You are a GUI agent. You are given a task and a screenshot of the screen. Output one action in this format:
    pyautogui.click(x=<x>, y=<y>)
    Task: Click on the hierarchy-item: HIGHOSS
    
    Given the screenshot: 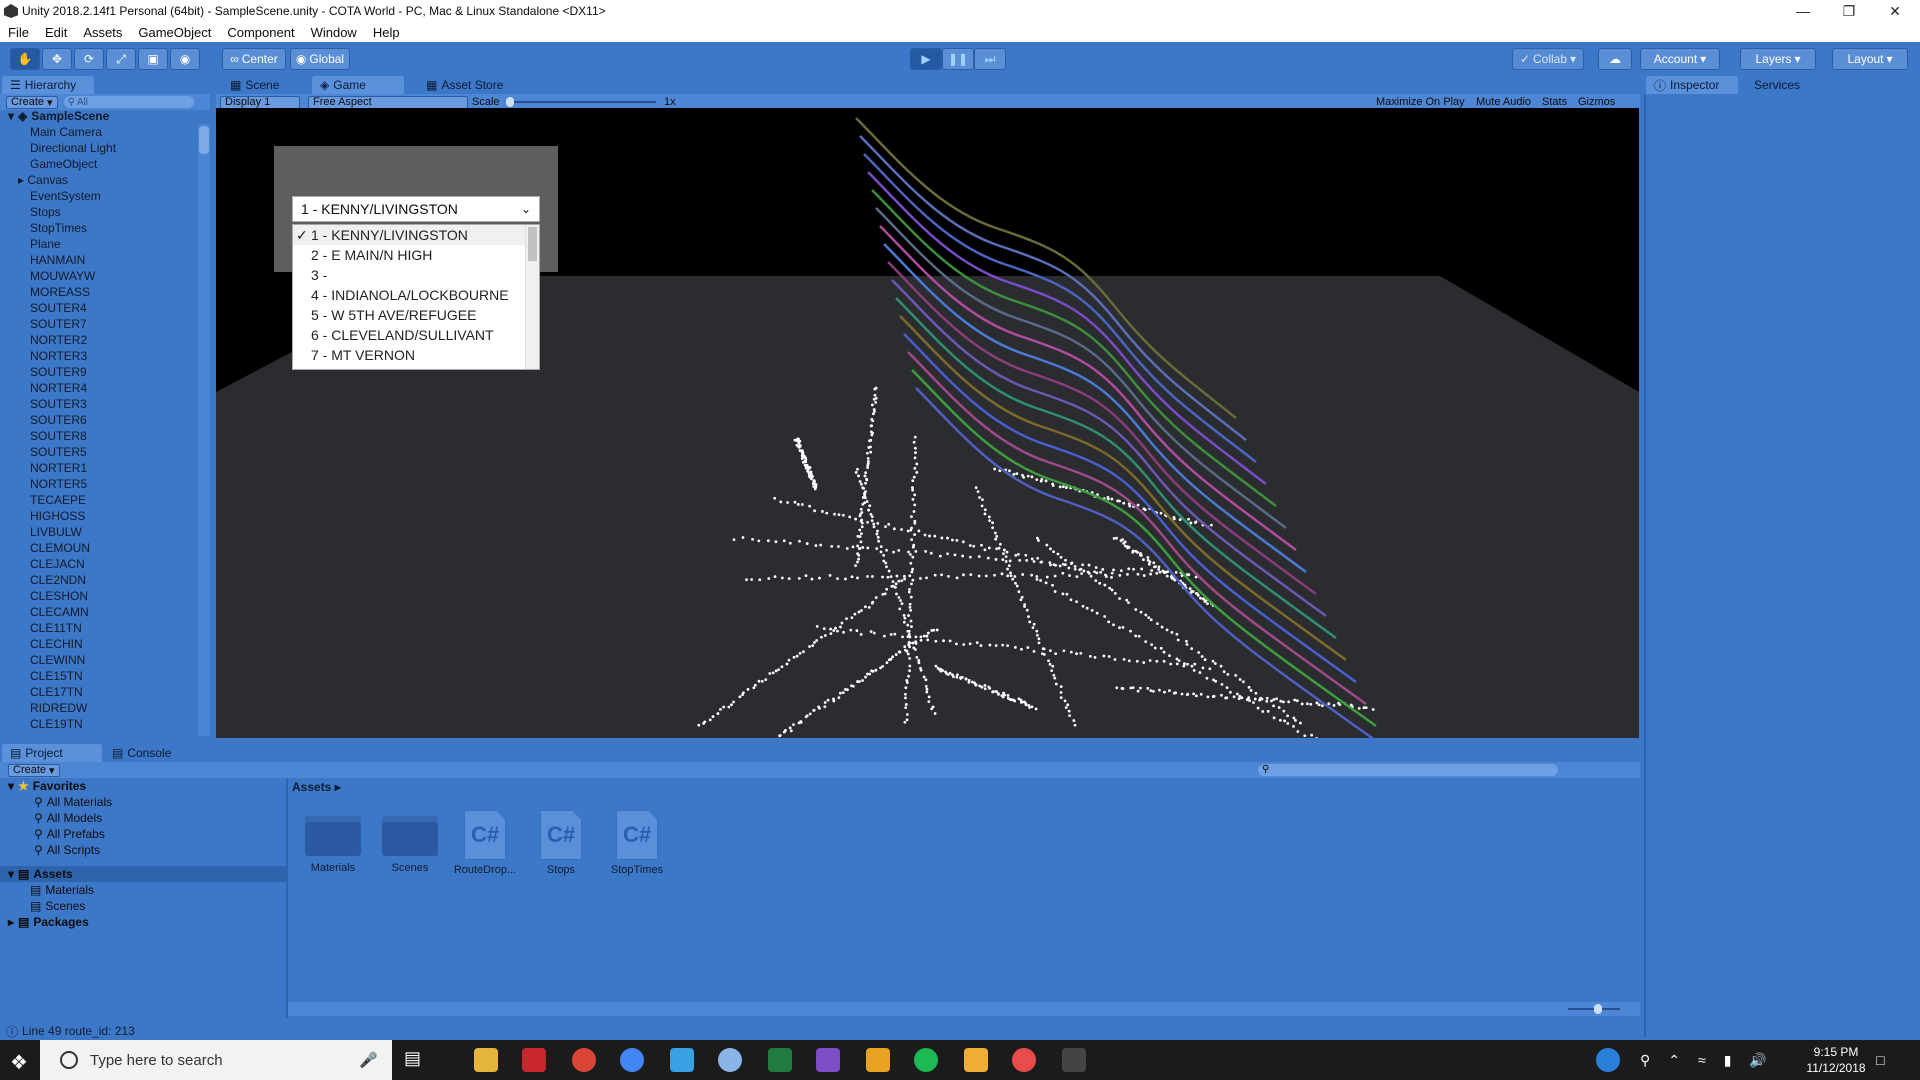 What is the action you would take?
    pyautogui.click(x=100, y=516)
    